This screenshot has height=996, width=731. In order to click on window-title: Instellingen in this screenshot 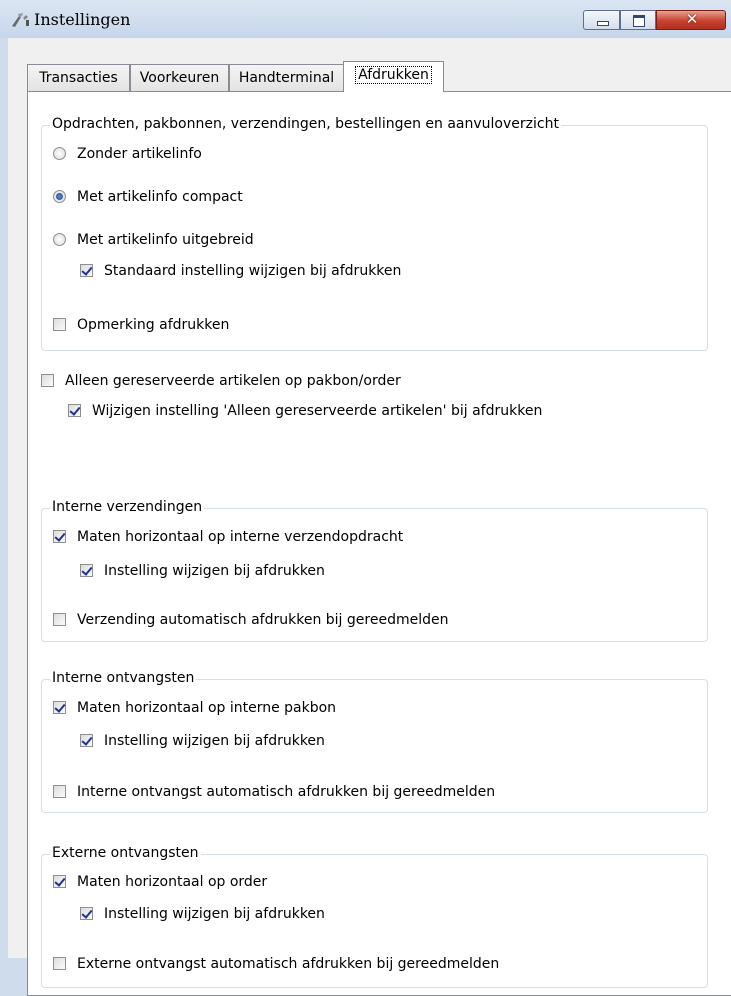, I will do `click(82, 19)`.